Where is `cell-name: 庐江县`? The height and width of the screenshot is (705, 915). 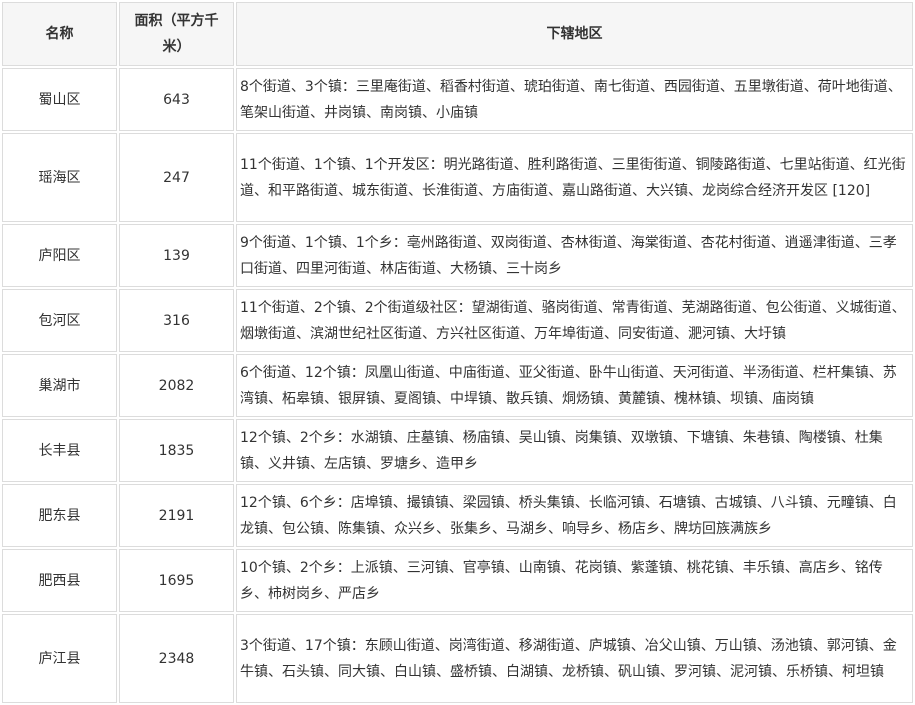
cell-name: 庐江县 is located at coordinates (59, 658).